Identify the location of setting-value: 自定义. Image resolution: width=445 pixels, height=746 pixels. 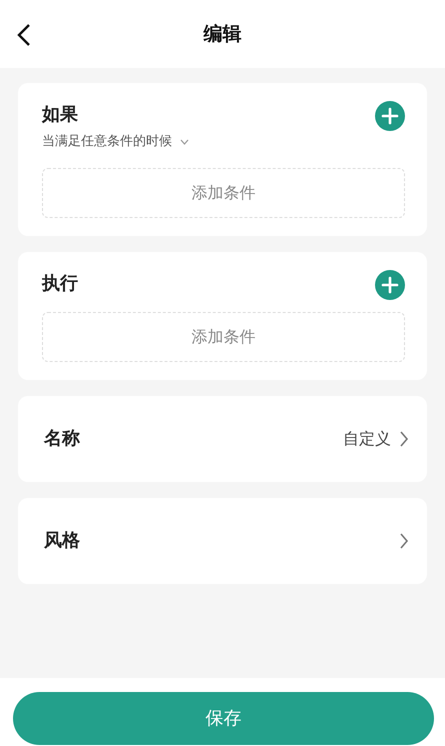
(367, 439).